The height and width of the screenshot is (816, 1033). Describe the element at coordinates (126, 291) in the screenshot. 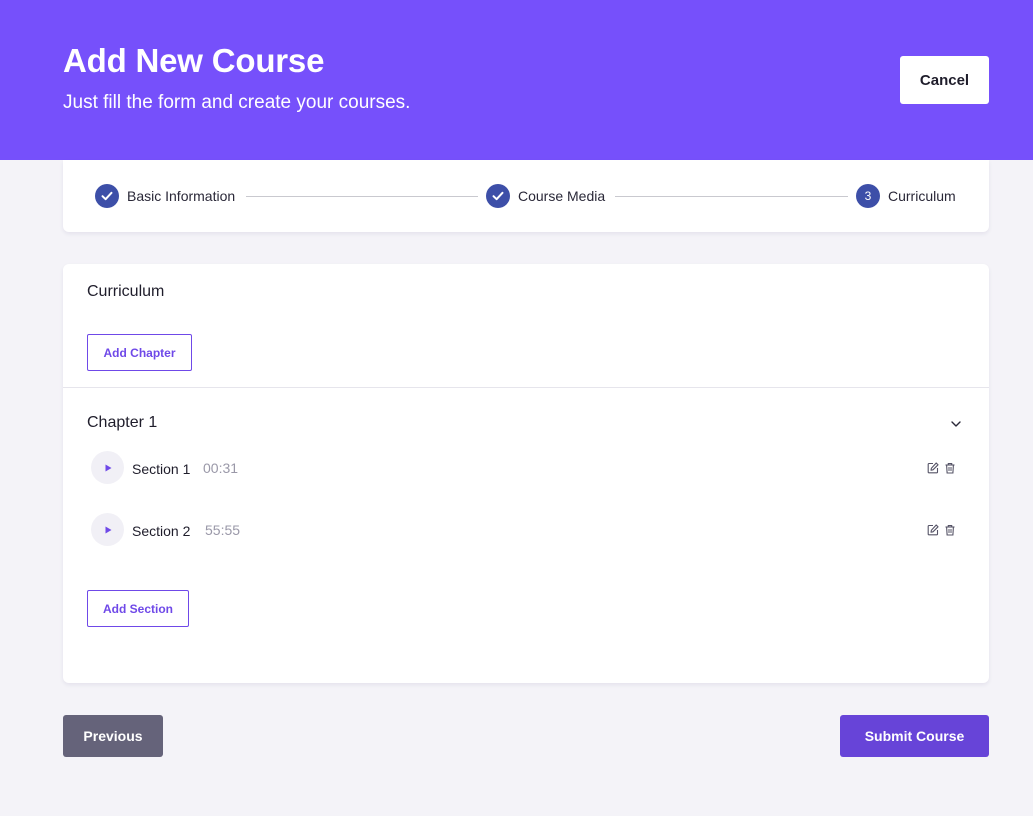

I see `curriculum-heading: Curriculum` at that location.